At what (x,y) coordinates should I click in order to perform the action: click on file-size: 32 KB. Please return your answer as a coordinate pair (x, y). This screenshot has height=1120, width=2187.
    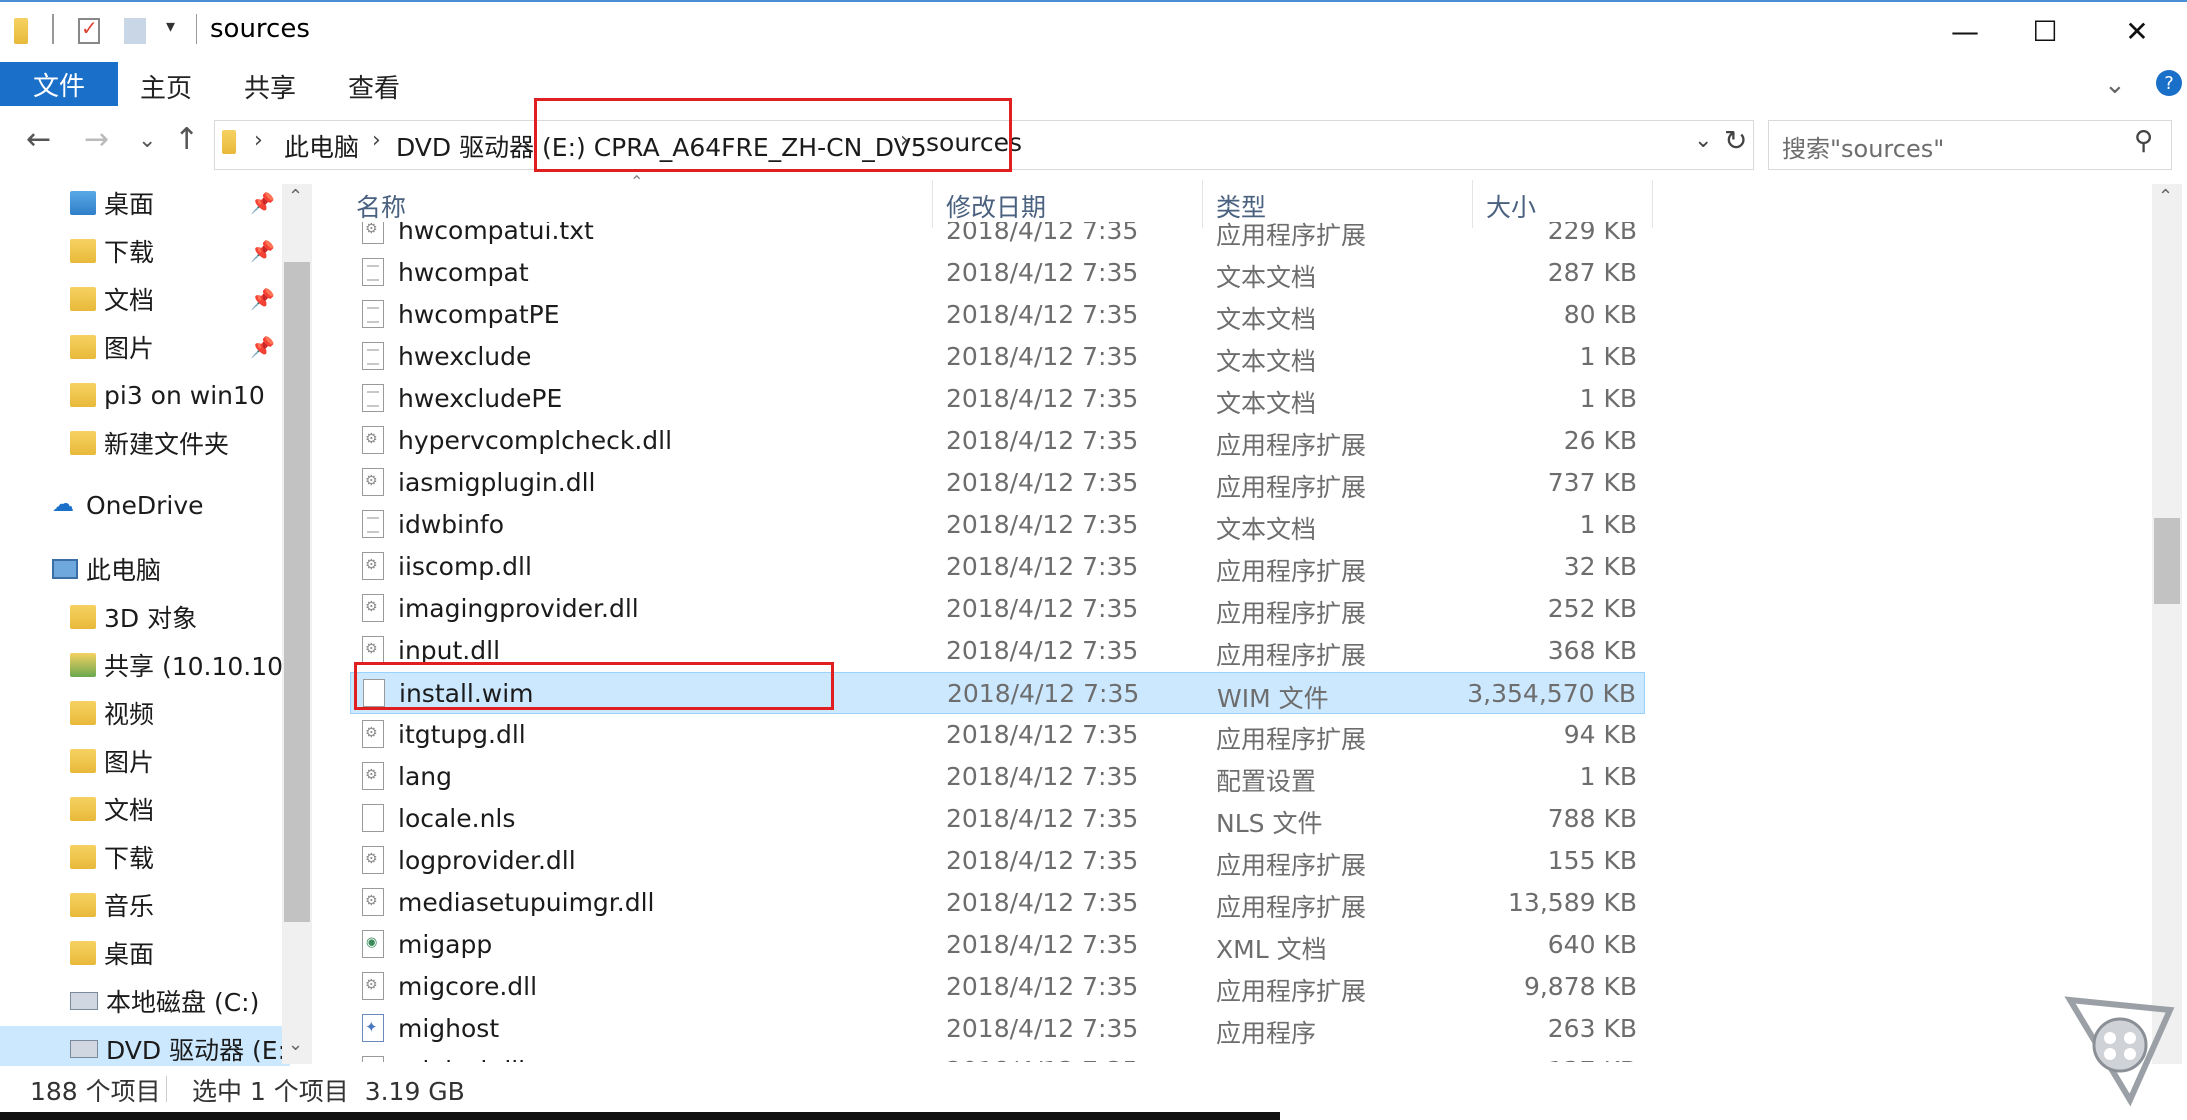
    Looking at the image, I should click on (1600, 566).